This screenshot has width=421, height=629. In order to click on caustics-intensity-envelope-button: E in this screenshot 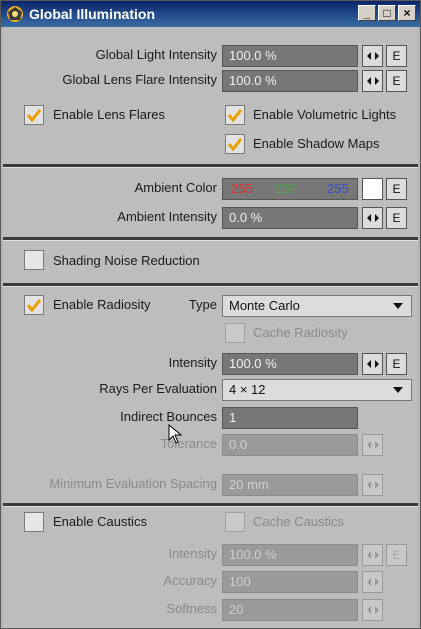, I will do `click(396, 555)`.